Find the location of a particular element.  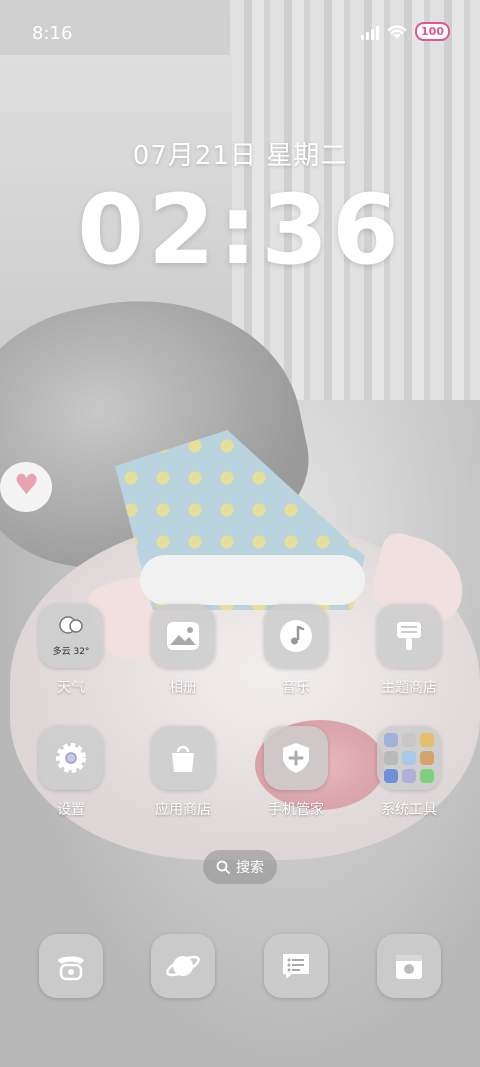

weather-condition: 多云 is located at coordinates (61, 652).